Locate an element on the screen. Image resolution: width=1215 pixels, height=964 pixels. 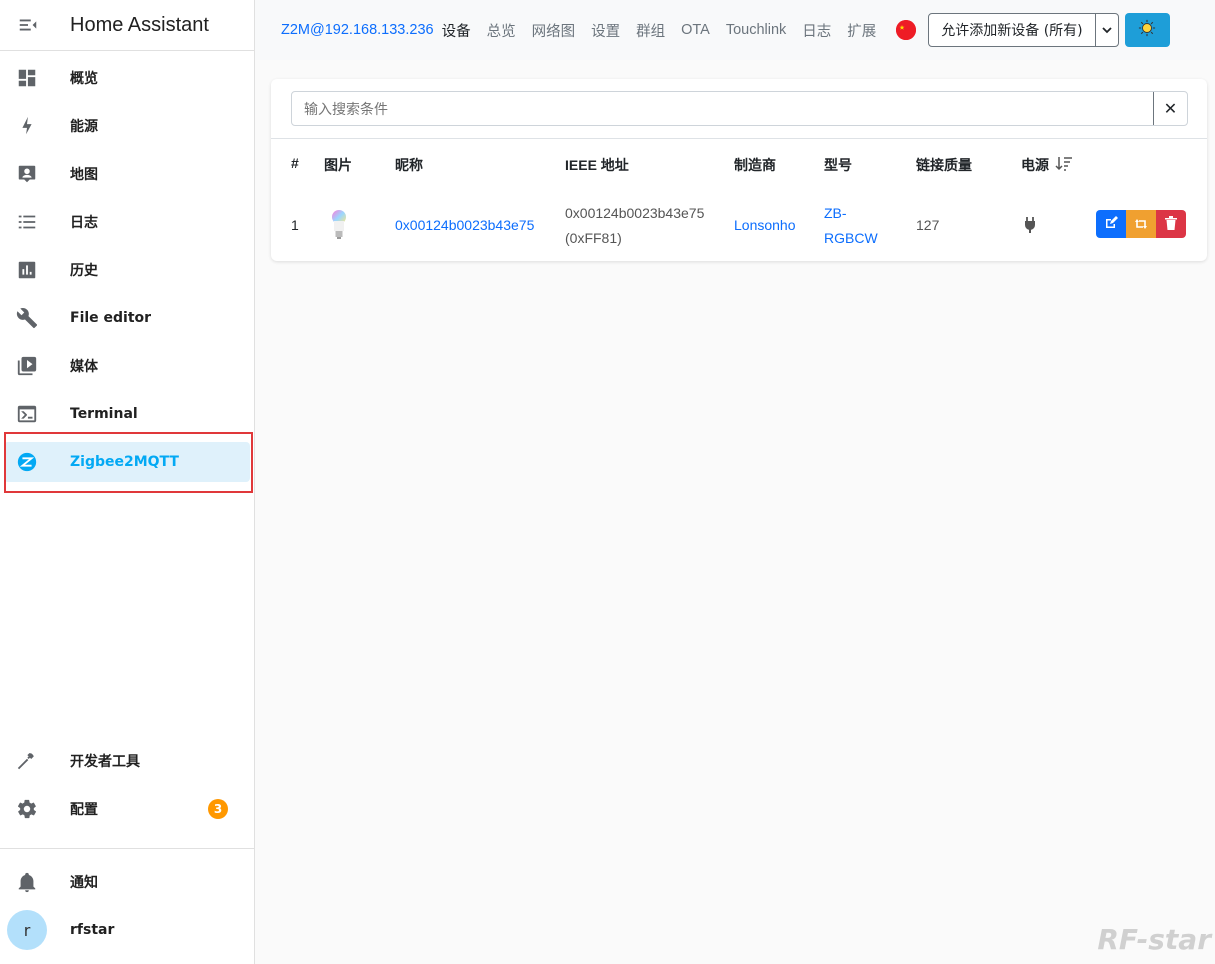
remove-button is located at coordinates (1171, 224).